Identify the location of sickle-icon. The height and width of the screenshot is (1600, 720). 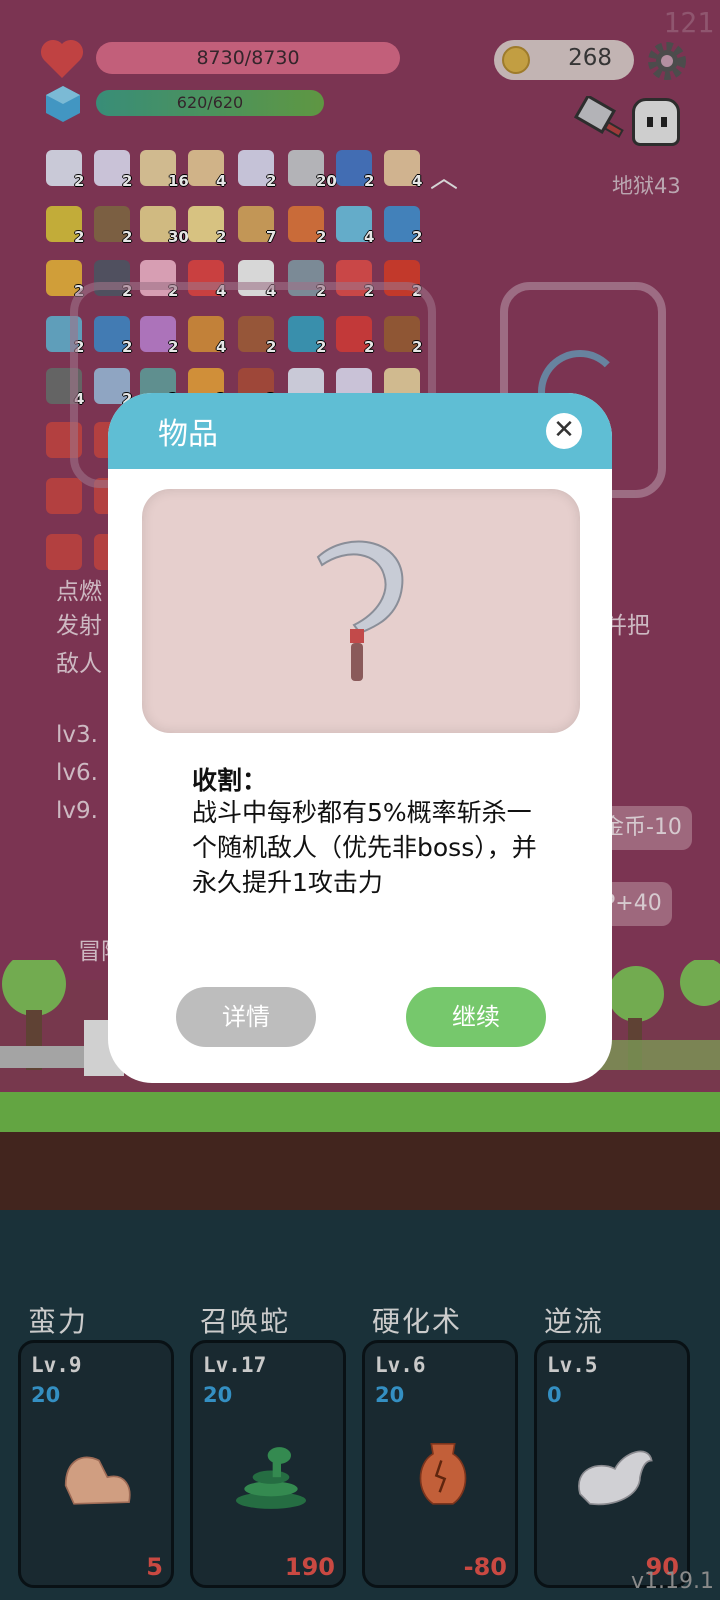
(360, 610).